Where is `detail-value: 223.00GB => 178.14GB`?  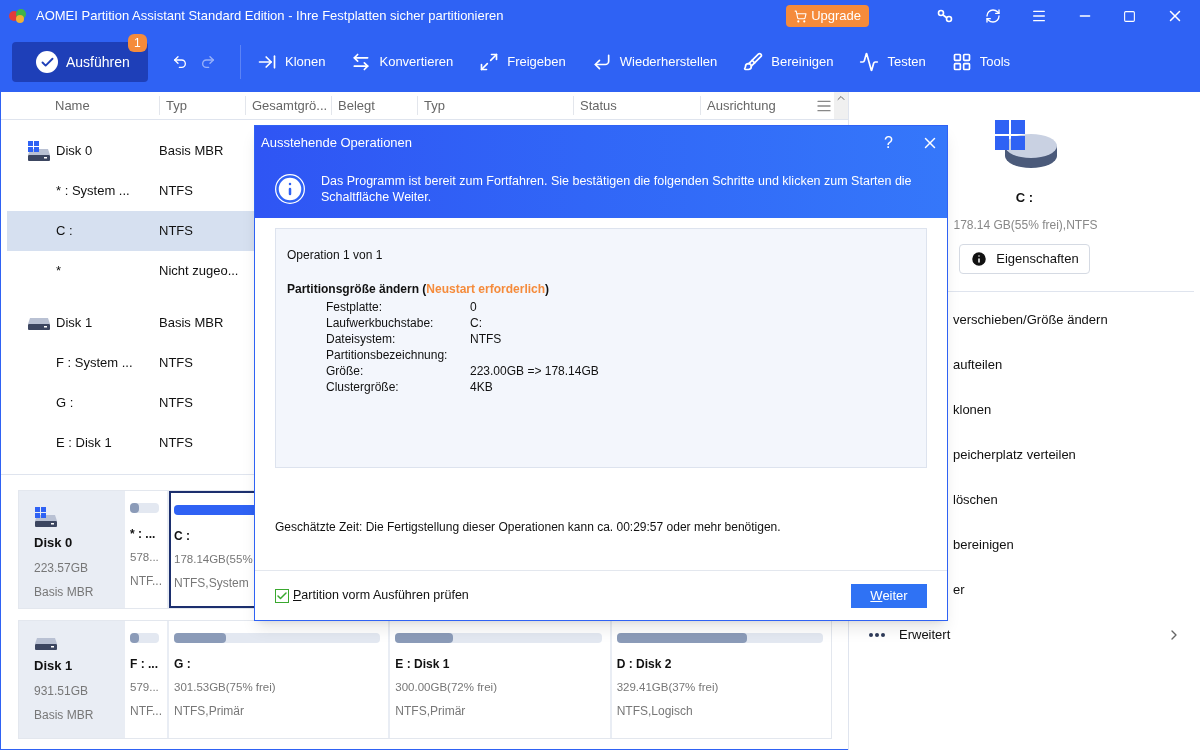
detail-value: 223.00GB => 178.14GB is located at coordinates (534, 370).